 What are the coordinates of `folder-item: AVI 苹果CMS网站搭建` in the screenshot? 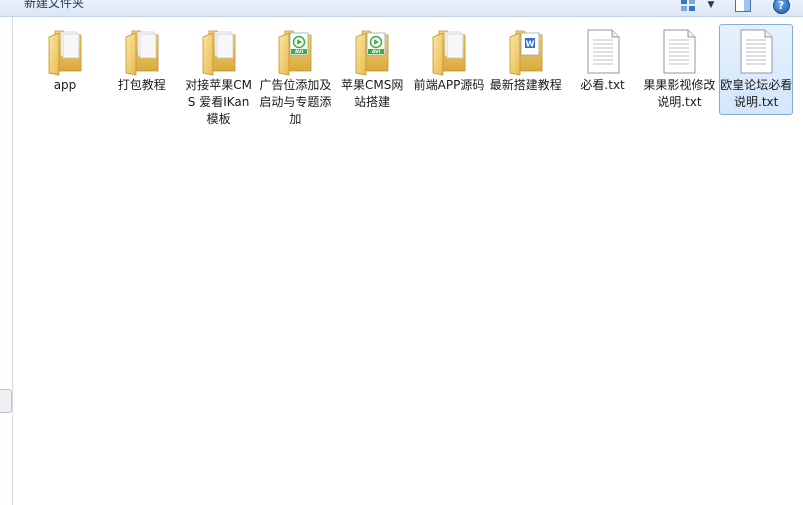 It's located at (372, 69).